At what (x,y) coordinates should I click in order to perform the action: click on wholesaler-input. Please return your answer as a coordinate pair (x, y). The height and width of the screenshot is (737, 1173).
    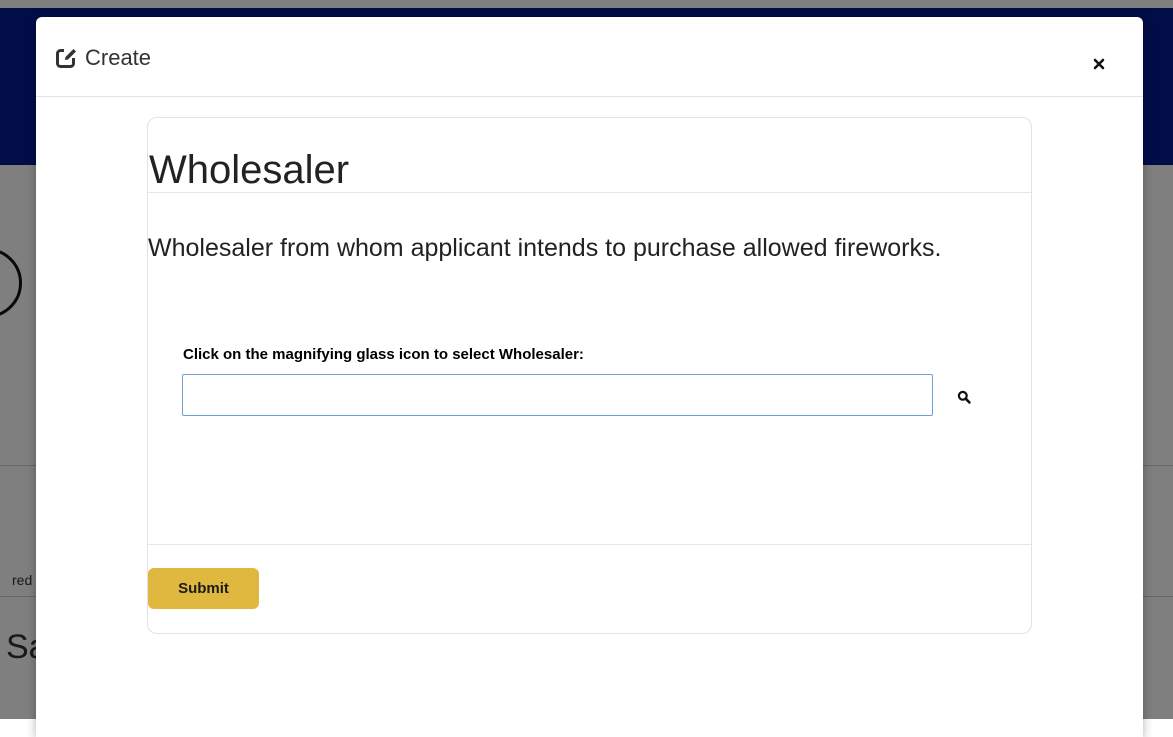
    Looking at the image, I should click on (557, 395).